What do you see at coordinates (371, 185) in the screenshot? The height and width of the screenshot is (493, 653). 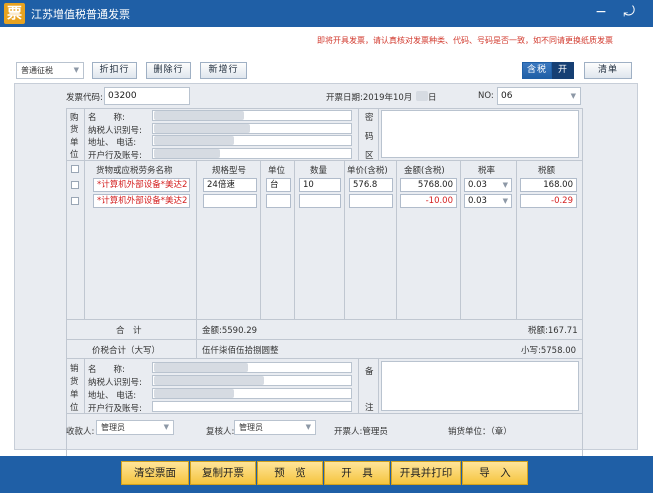 I see `item-price: 576.8` at bounding box center [371, 185].